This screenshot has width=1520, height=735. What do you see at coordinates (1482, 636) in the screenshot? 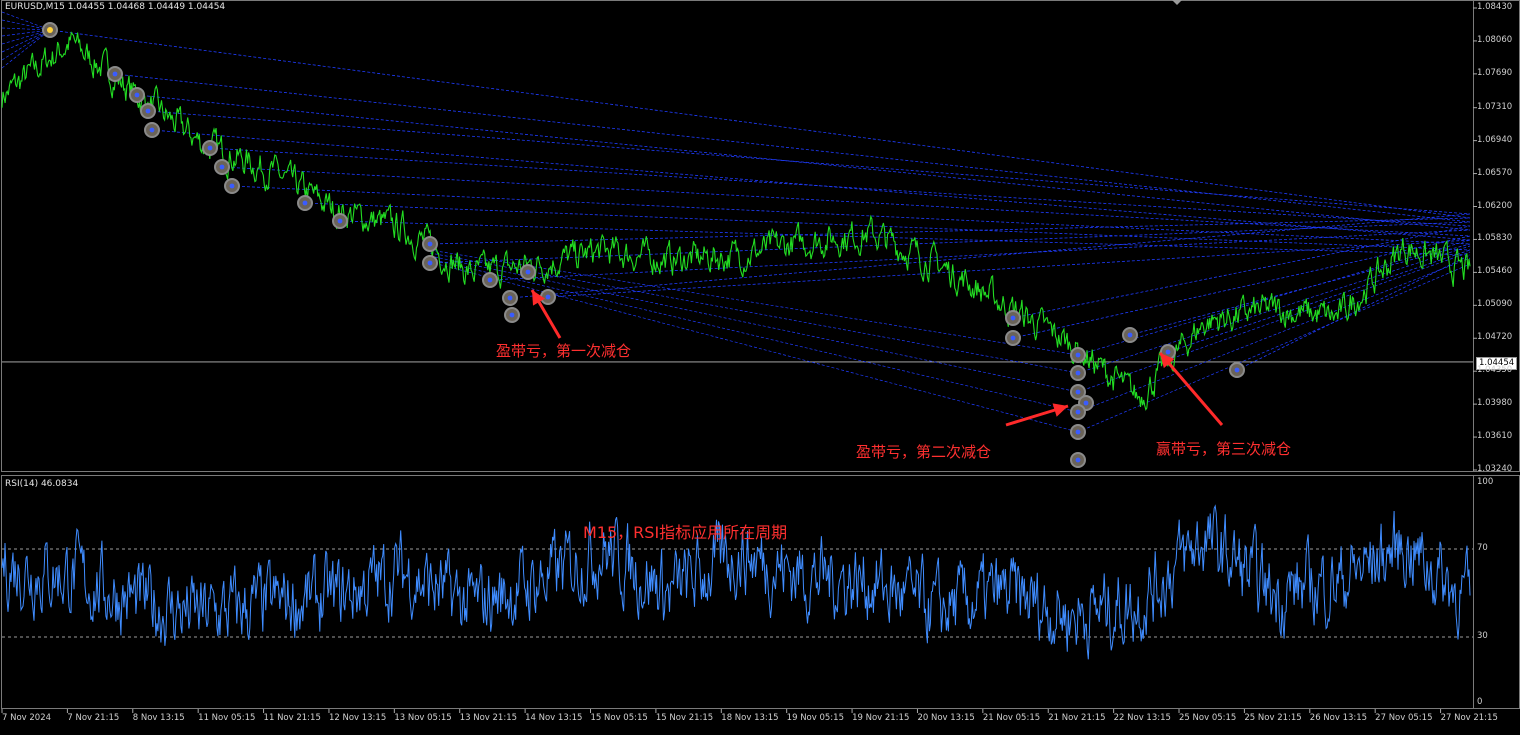
I see `rsi-tick-label: 30` at bounding box center [1482, 636].